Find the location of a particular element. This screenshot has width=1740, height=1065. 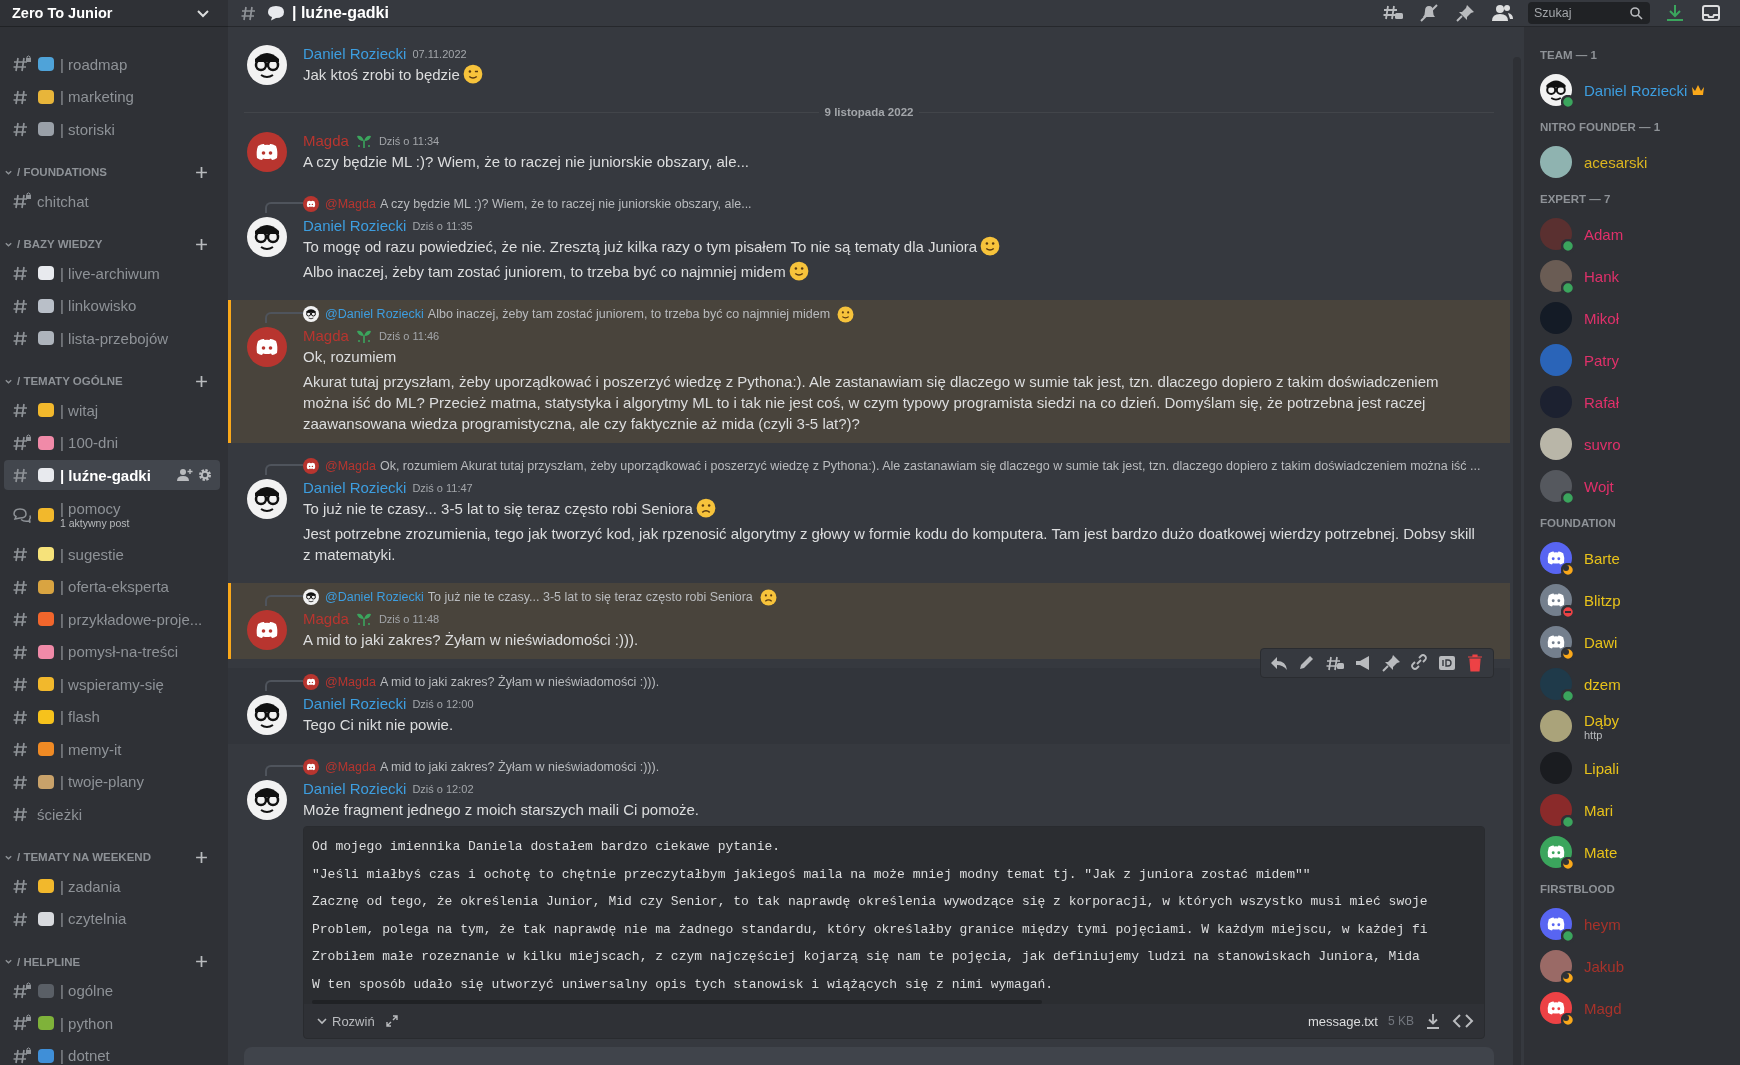

channel-item: | oferta-eksperta is located at coordinates (112, 586).